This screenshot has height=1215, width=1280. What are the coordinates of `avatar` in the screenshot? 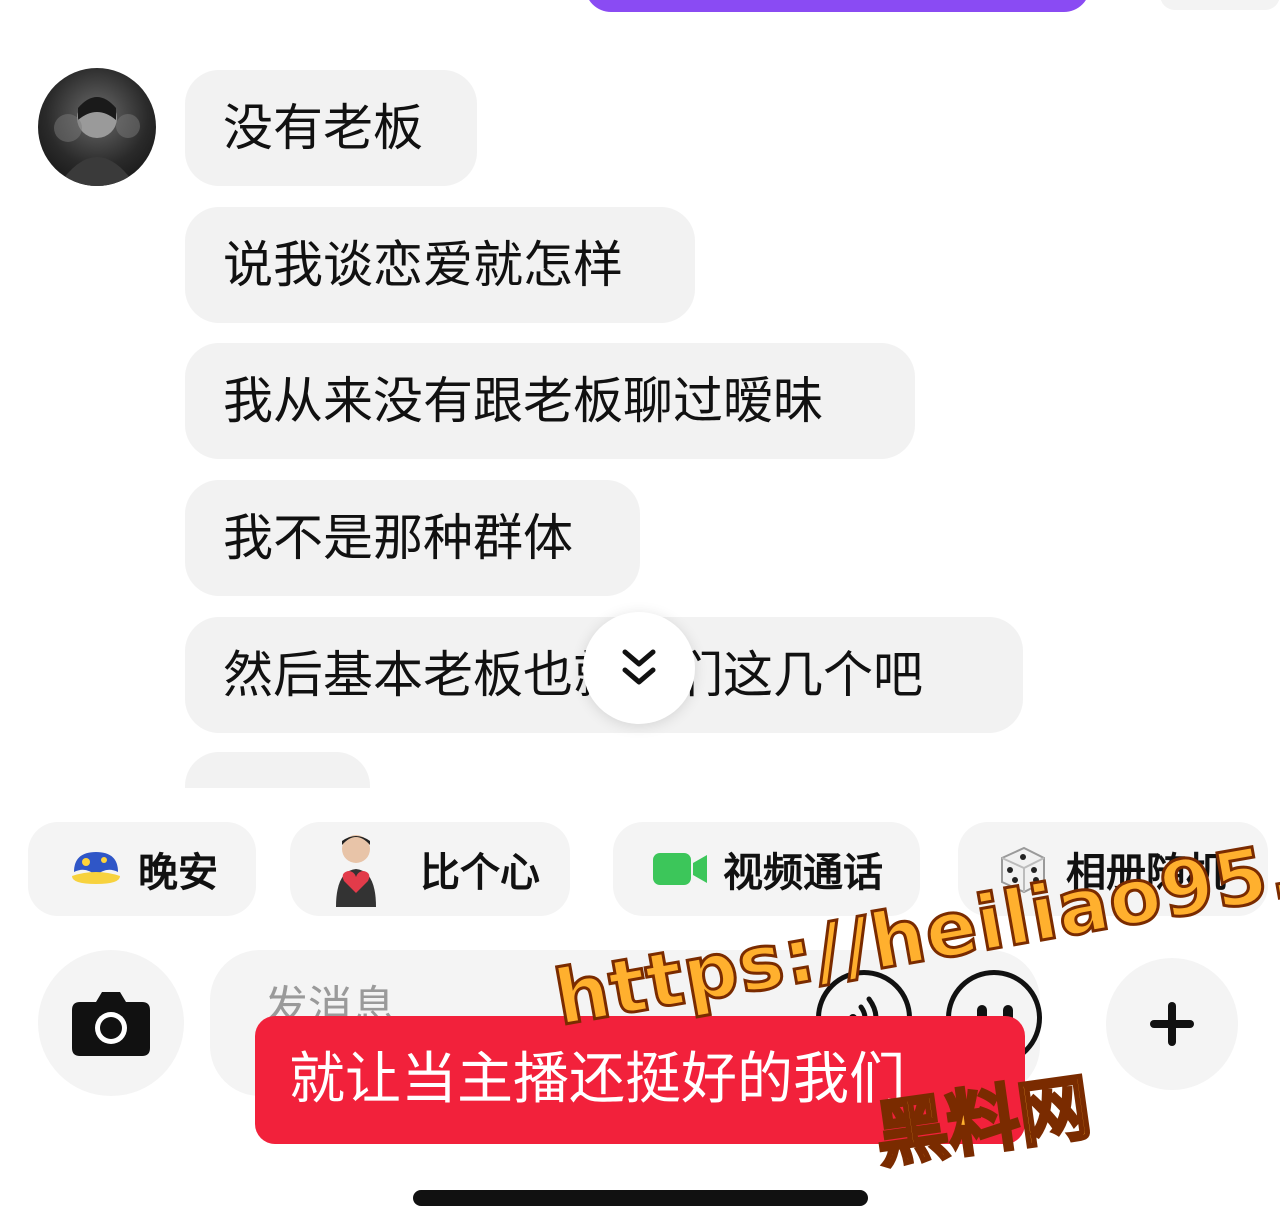 It's located at (97, 127).